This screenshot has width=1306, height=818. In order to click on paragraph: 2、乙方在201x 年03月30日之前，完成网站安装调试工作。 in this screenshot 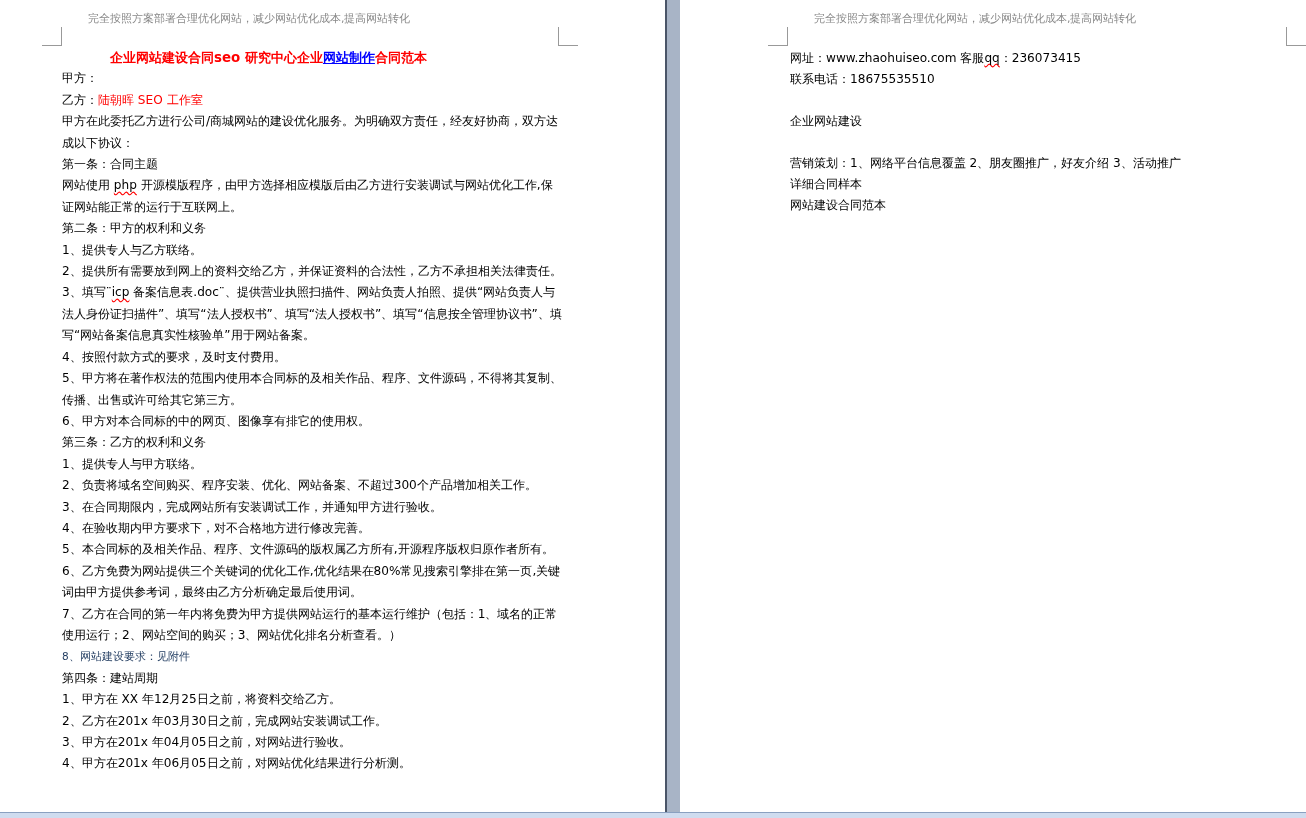, I will do `click(225, 721)`.